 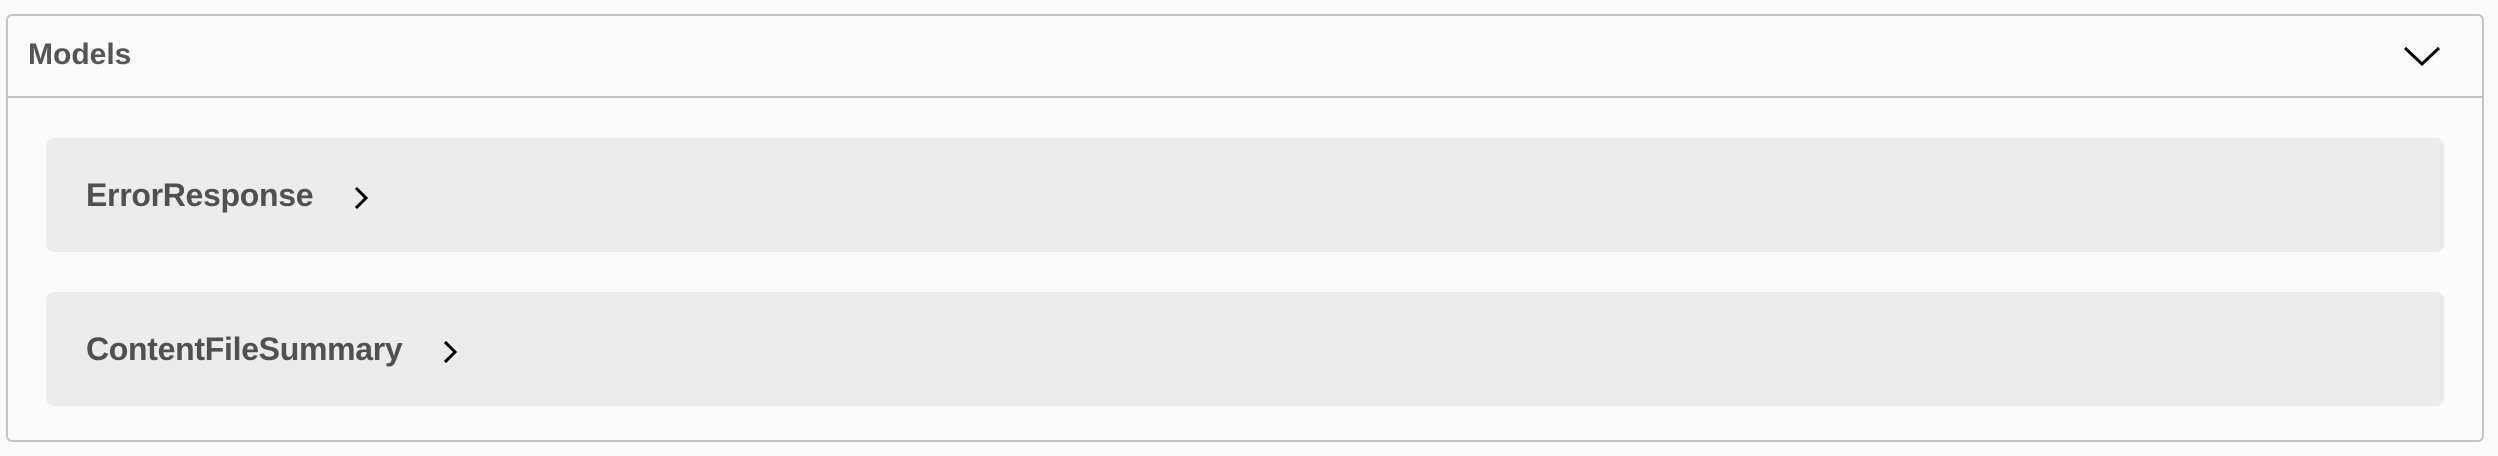 I want to click on model-name: ContentFileSummary, so click(x=244, y=348).